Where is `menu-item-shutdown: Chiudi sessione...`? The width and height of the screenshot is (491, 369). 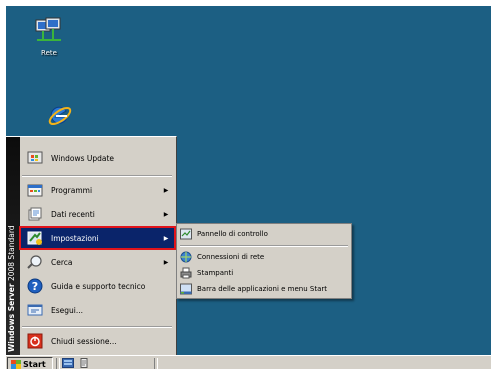
menu-item-shutdown: Chiudi sessione... is located at coordinates (97, 341).